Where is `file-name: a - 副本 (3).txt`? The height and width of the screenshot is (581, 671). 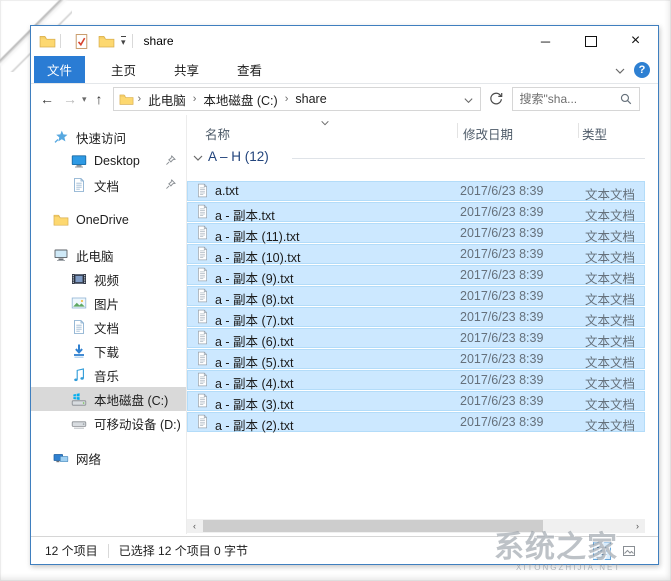
file-name: a - 副本 (3).txt is located at coordinates (254, 405).